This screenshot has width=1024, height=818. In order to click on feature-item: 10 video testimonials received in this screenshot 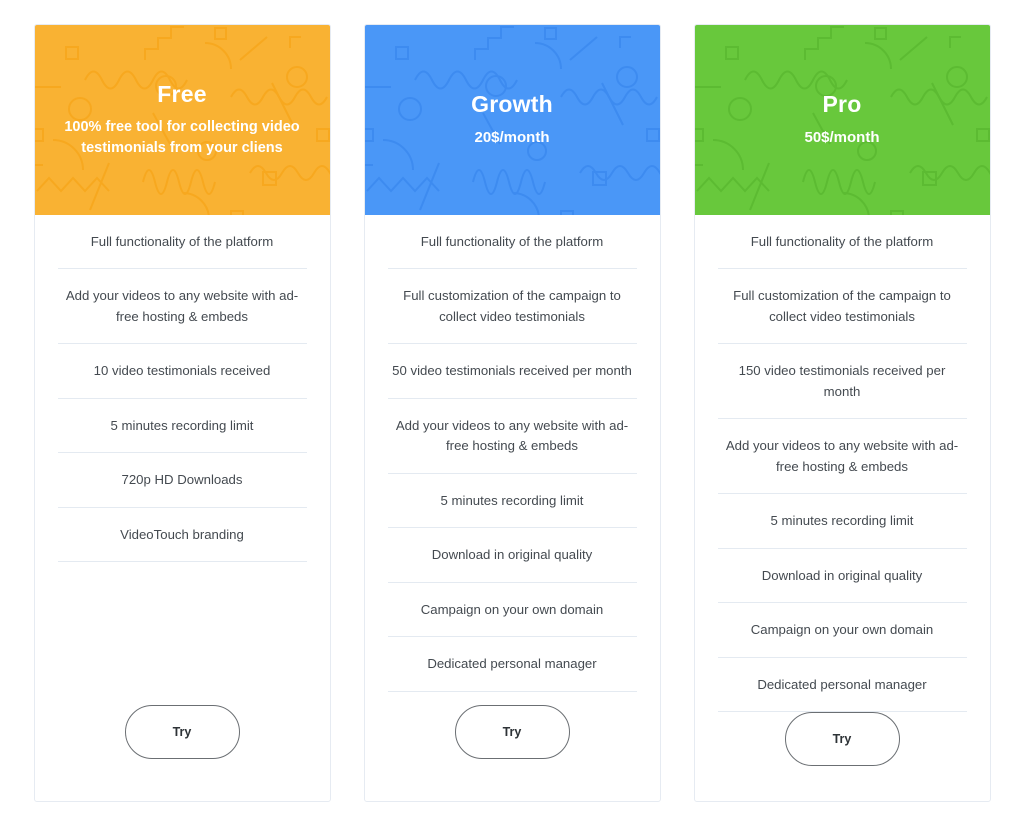, I will do `click(182, 371)`.